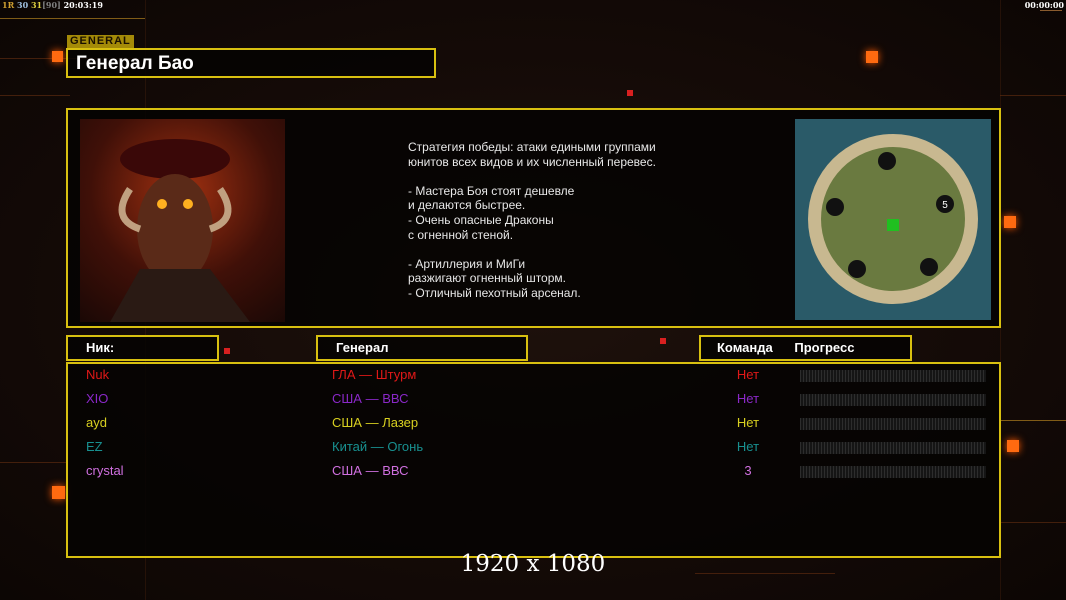 The image size is (1066, 600). I want to click on general-portrait, so click(182, 220).